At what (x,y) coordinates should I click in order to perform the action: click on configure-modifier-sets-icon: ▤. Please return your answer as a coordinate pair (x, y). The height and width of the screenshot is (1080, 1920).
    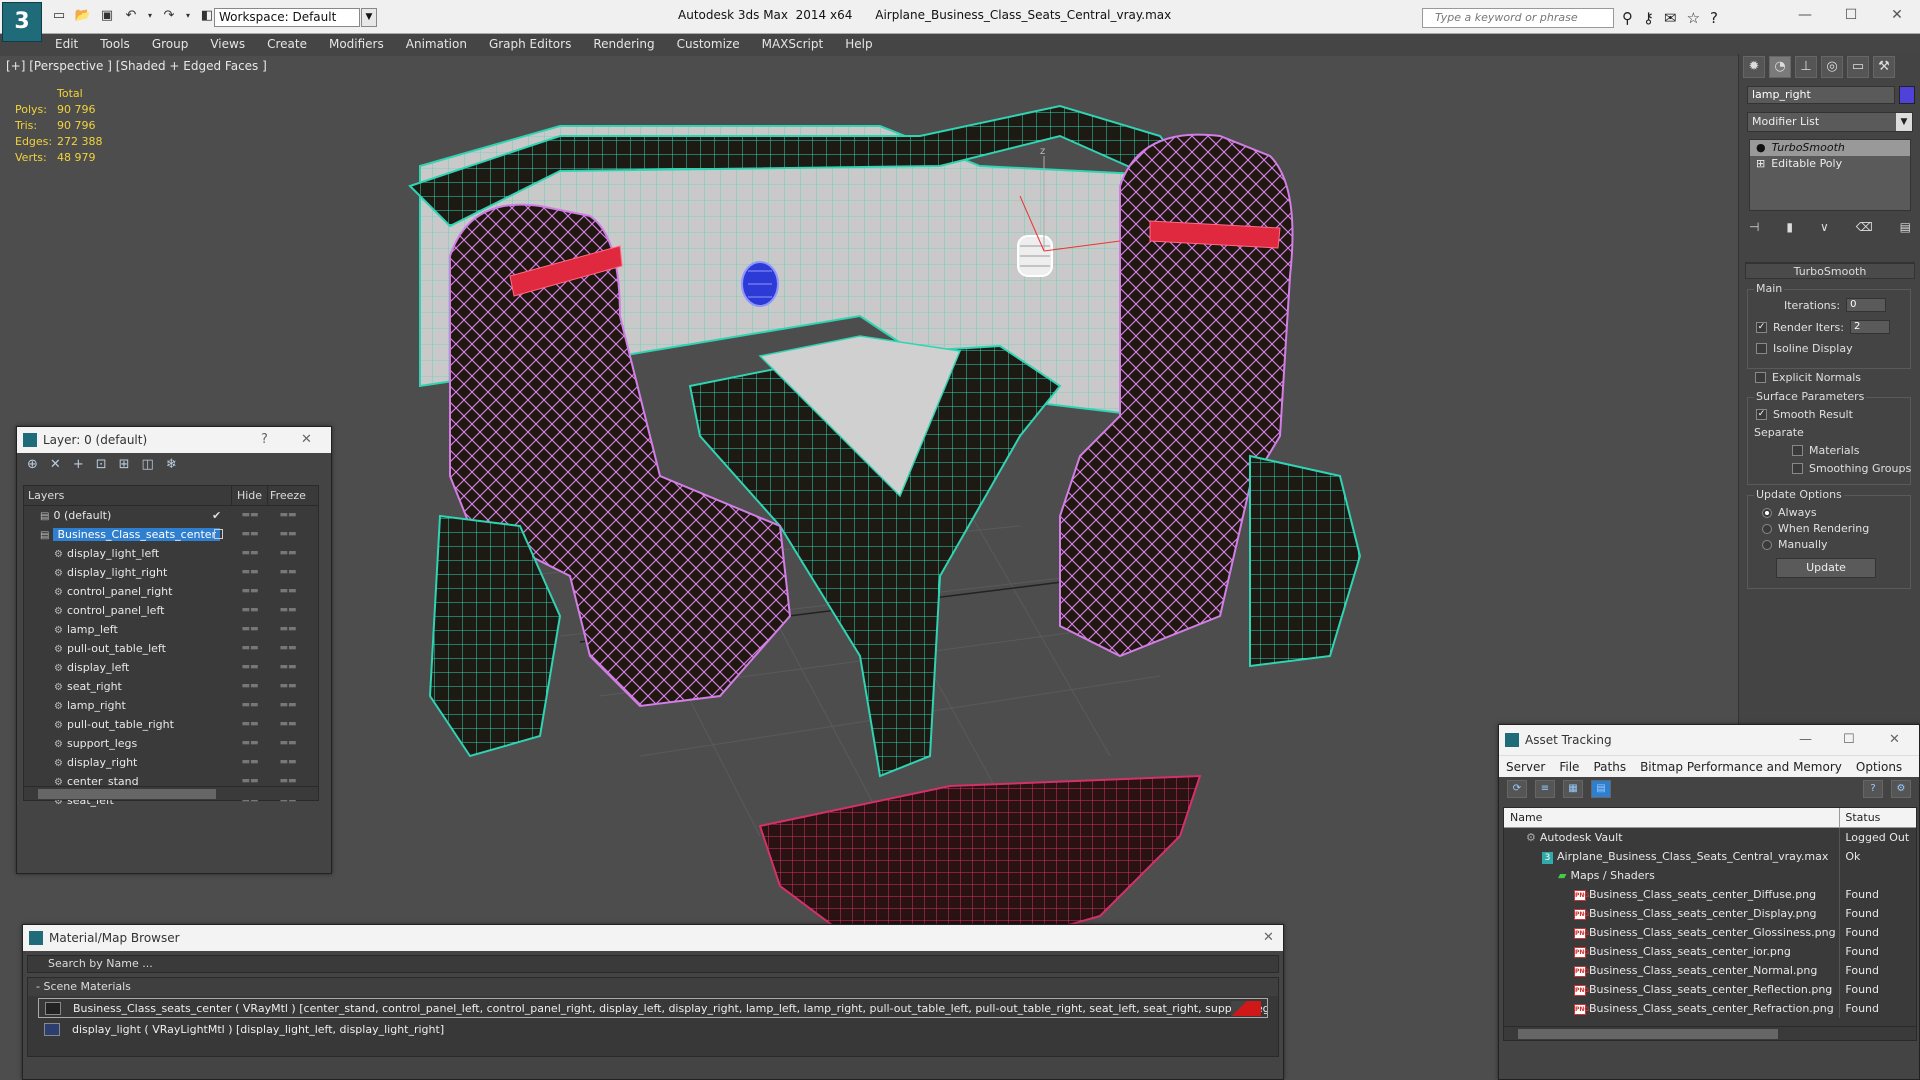
    Looking at the image, I should click on (1905, 227).